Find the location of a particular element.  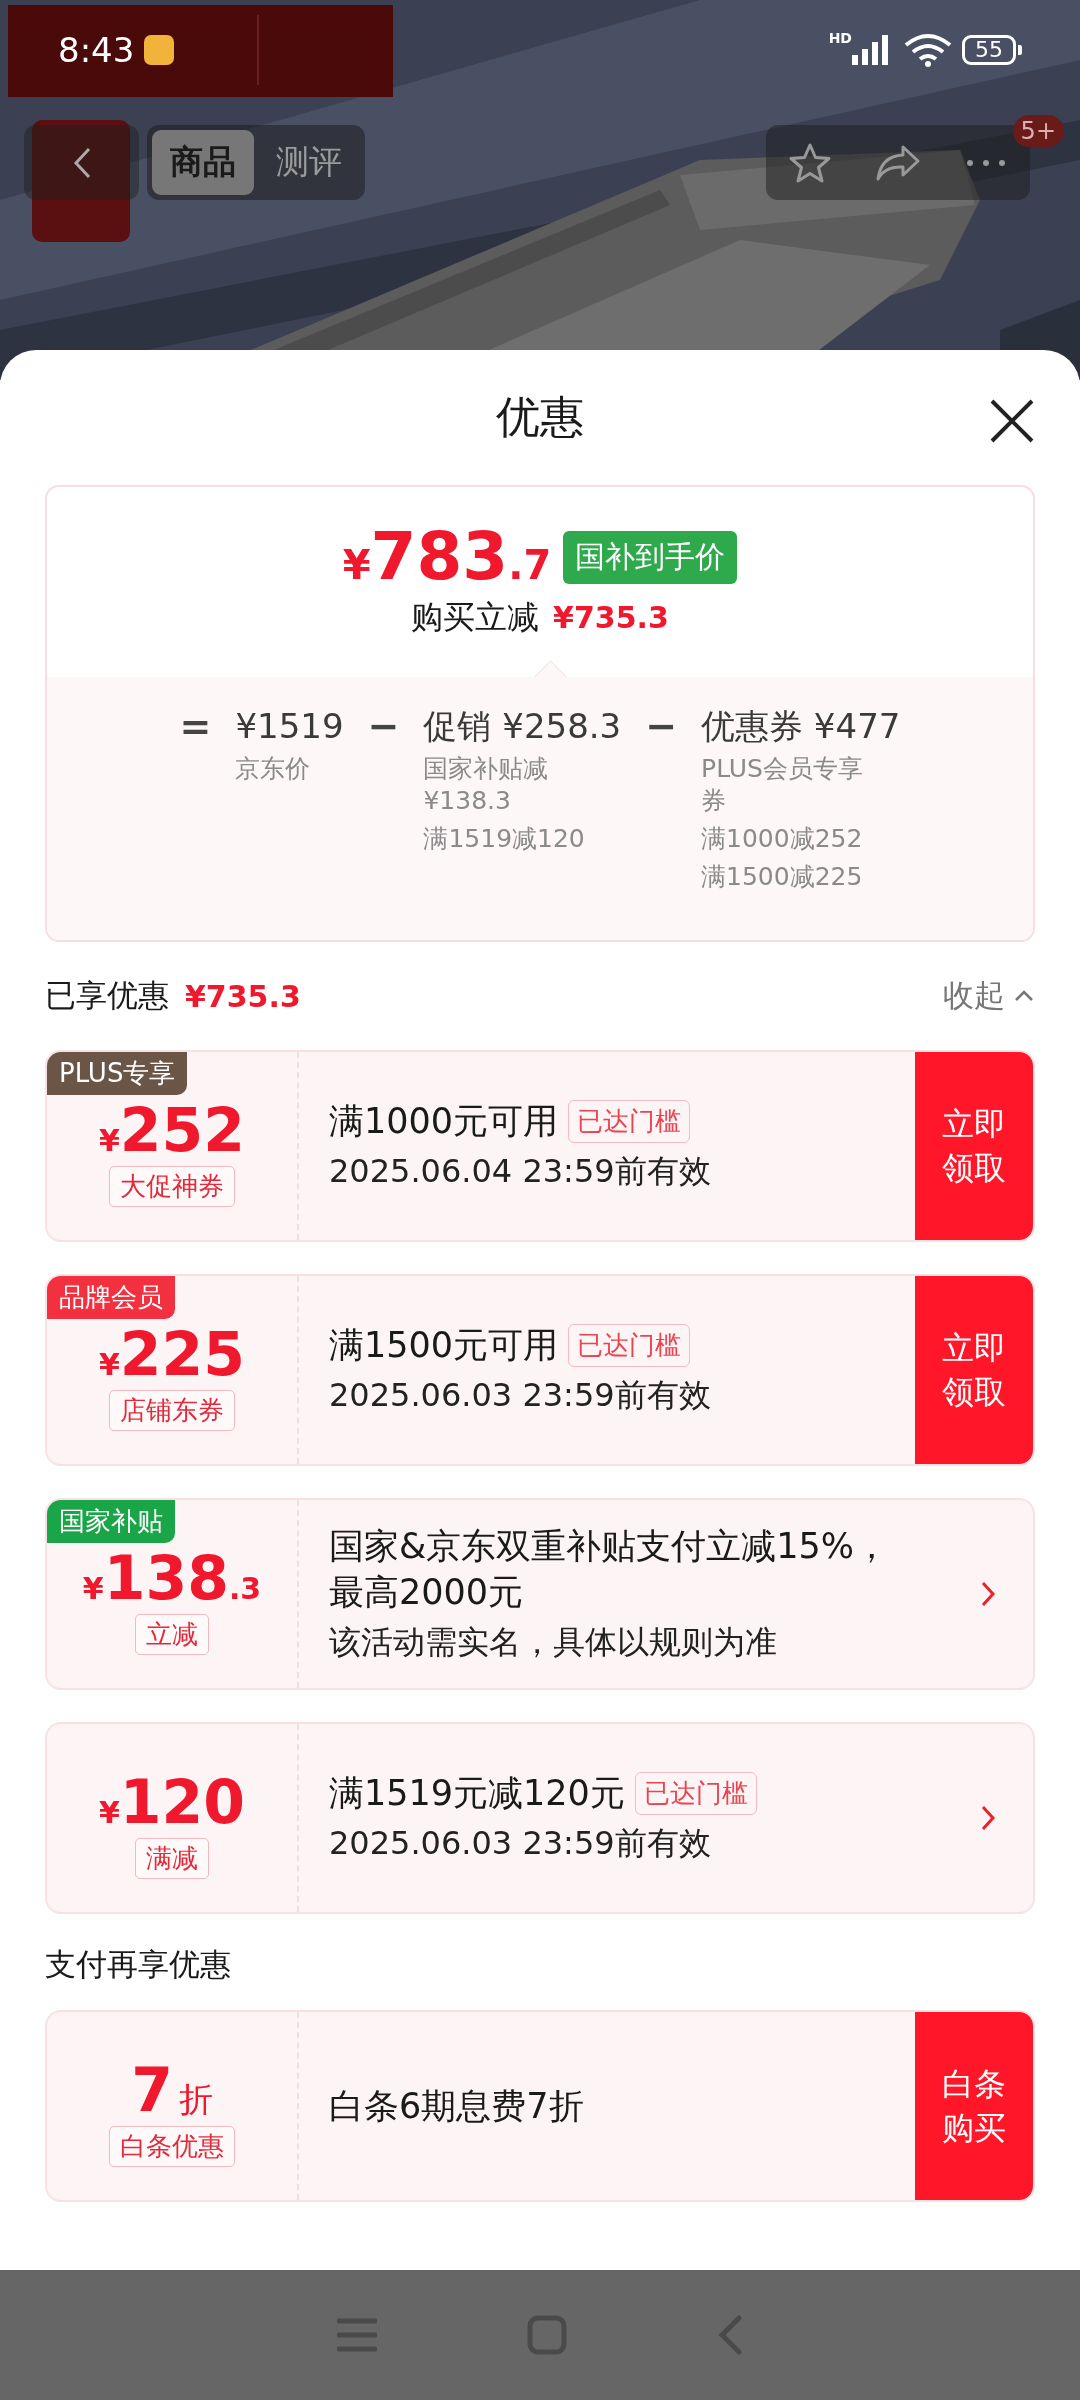

coupon-type: 立减 is located at coordinates (172, 1634).